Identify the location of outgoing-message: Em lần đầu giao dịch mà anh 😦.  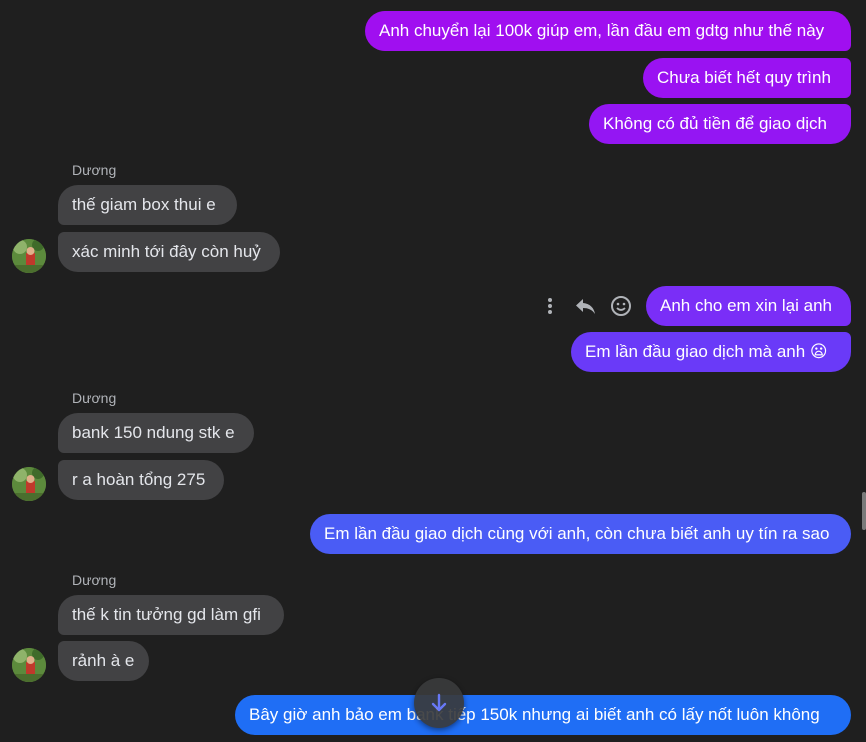
(711, 352).